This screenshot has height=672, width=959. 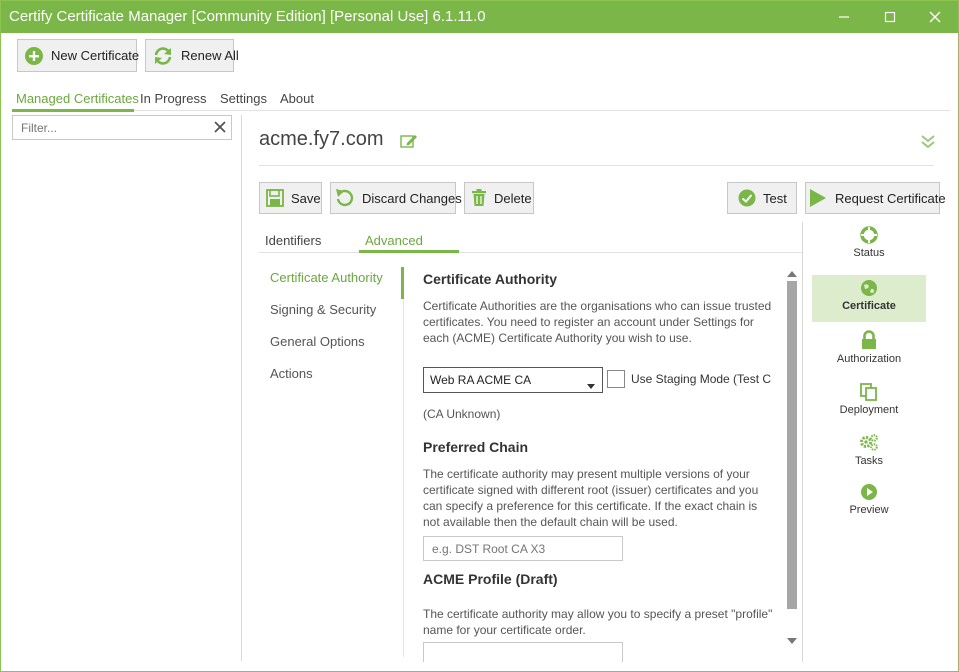 What do you see at coordinates (523, 652) in the screenshot?
I see `acme-profile-input` at bounding box center [523, 652].